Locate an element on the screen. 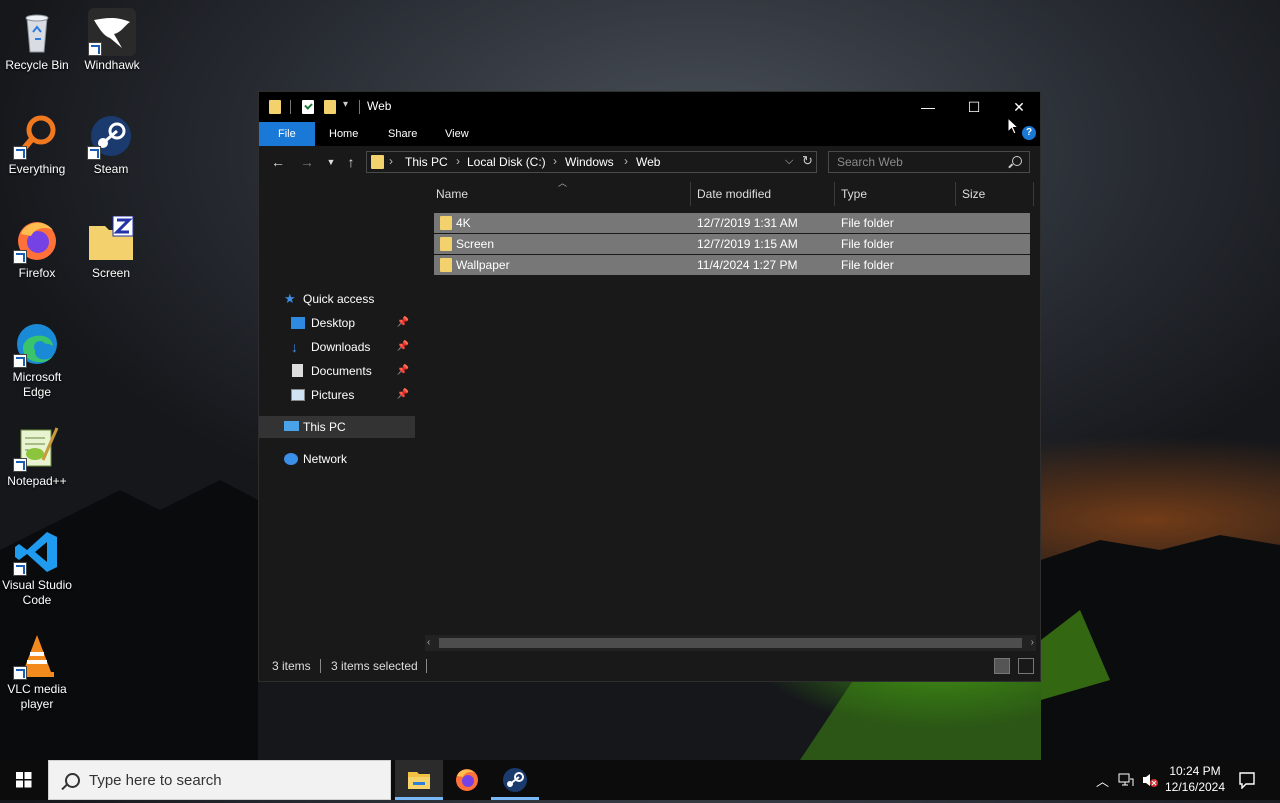  back-arrow-icon: ← is located at coordinates (278, 162).